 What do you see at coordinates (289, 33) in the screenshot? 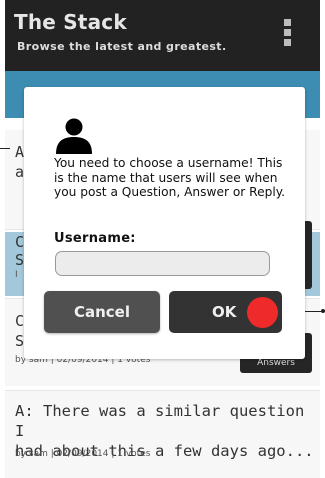
I see `overflow-menu-icon` at bounding box center [289, 33].